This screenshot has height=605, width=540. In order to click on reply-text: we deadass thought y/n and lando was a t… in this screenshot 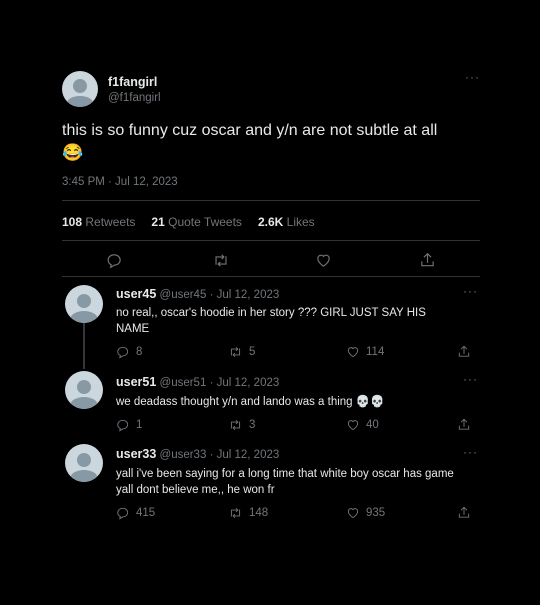, I will do `click(250, 402)`.